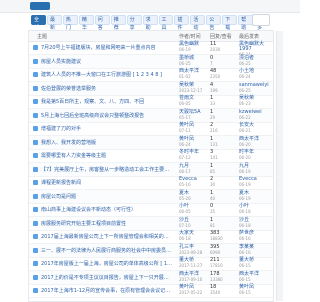  What do you see at coordinates (193, 263) in the screenshot?
I see `thread-author-cell: 董大桥 2017-11-27` at bounding box center [193, 263].